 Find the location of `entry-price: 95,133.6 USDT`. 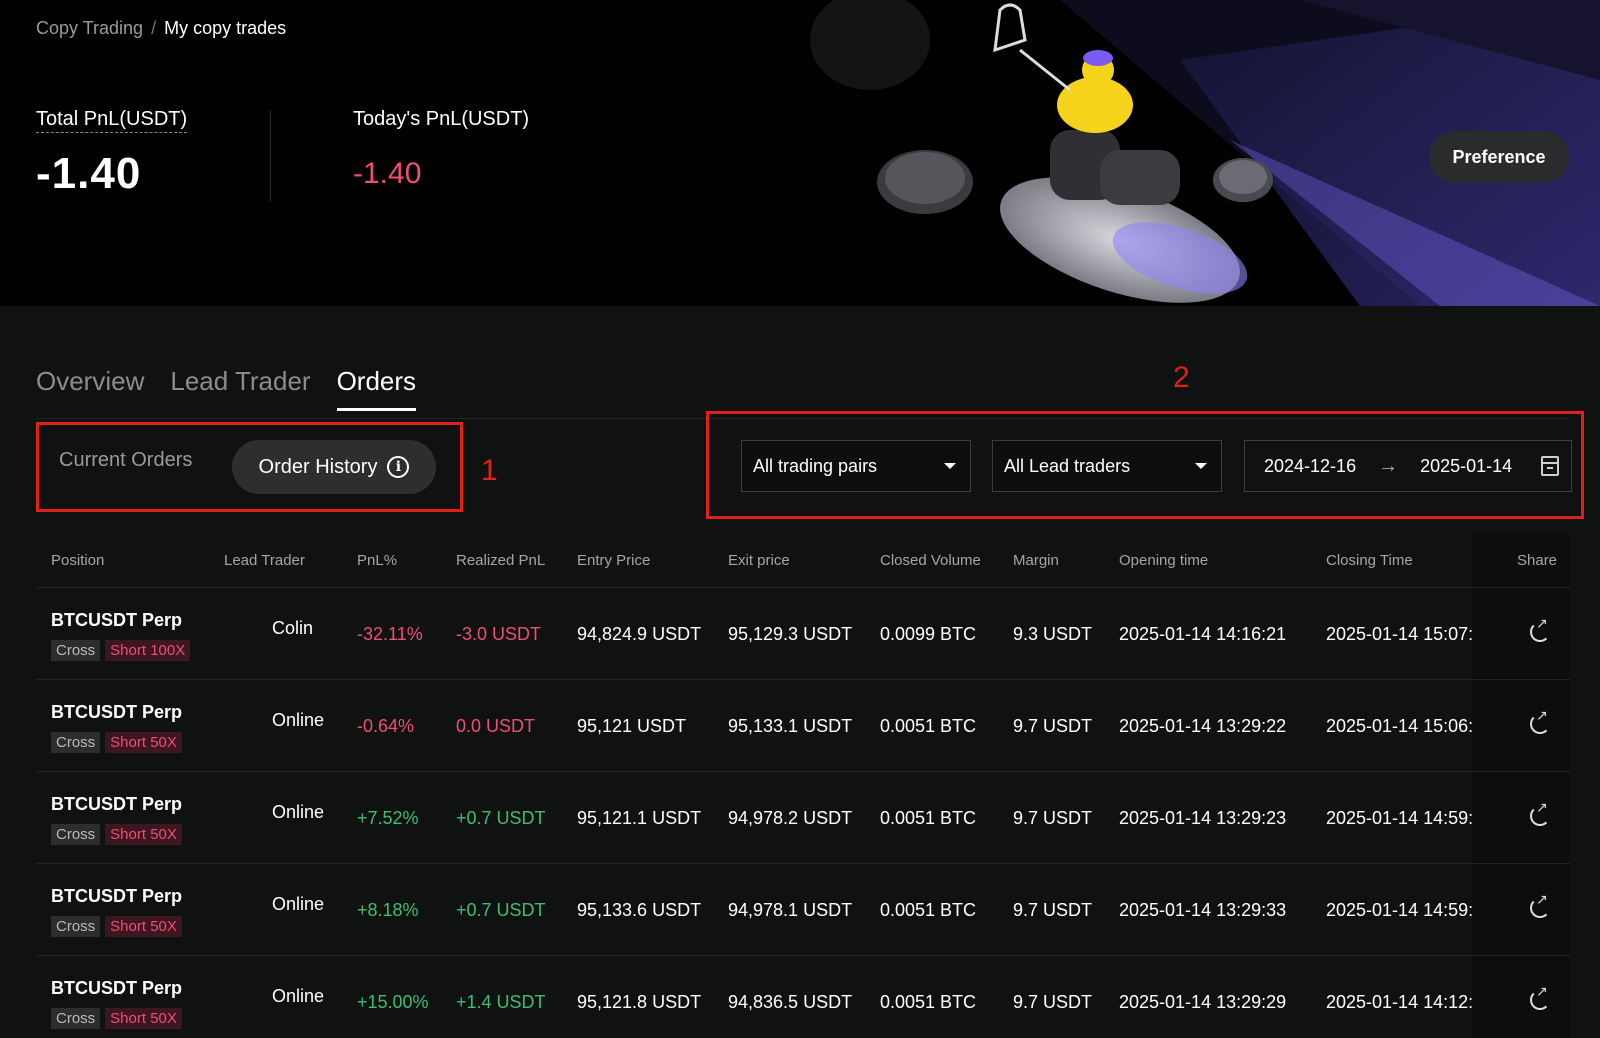

entry-price: 95,133.6 USDT is located at coordinates (639, 910).